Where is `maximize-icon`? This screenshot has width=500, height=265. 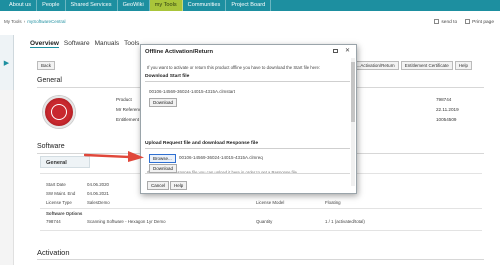
maximize-icon is located at coordinates (335, 51).